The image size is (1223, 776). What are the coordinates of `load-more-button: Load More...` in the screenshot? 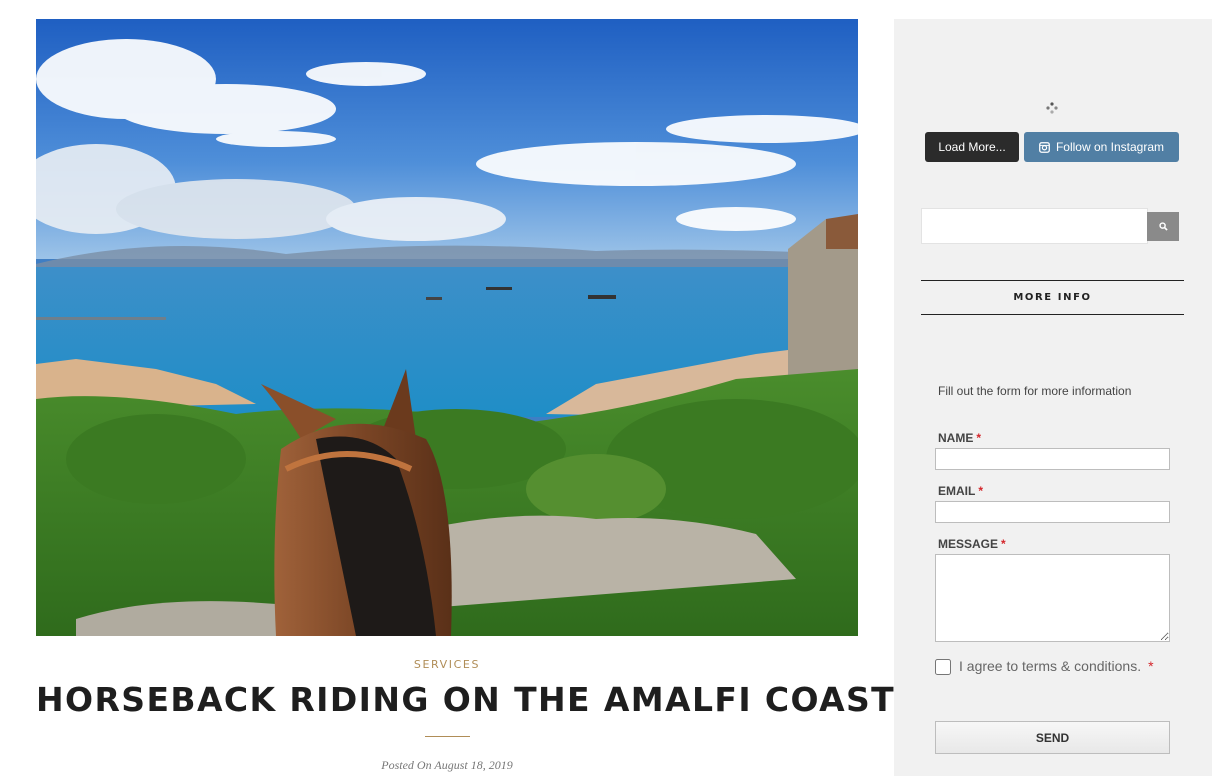 It's located at (972, 147).